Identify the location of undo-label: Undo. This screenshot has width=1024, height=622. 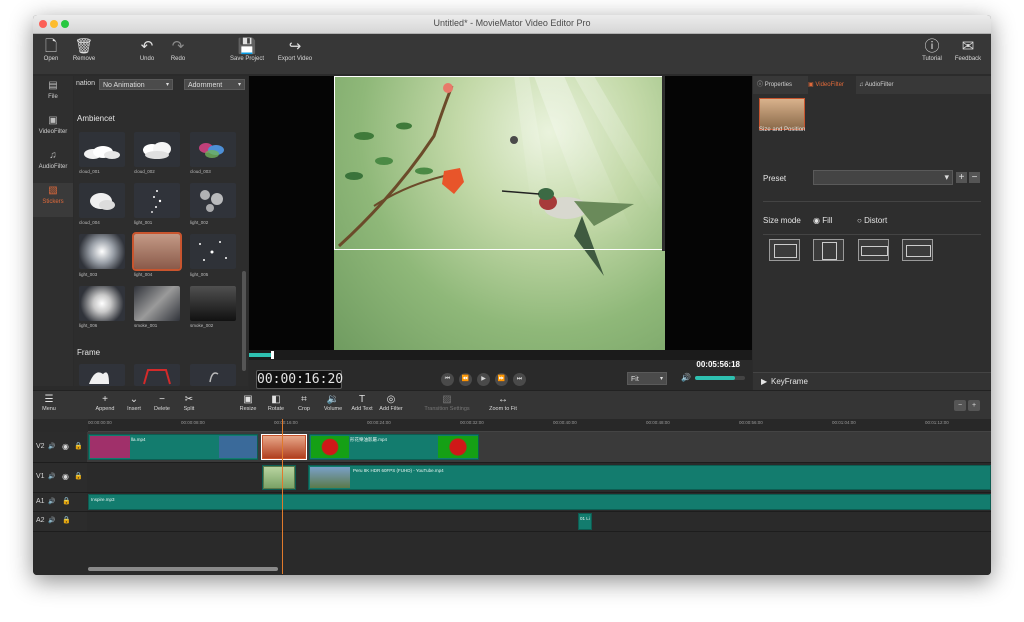
(147, 59).